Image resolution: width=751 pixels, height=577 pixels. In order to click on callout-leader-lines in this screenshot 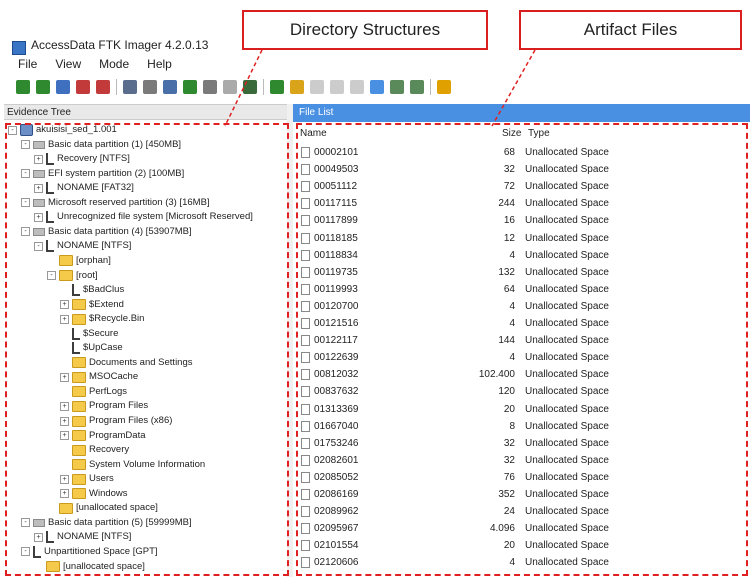, I will do `click(380, 88)`.